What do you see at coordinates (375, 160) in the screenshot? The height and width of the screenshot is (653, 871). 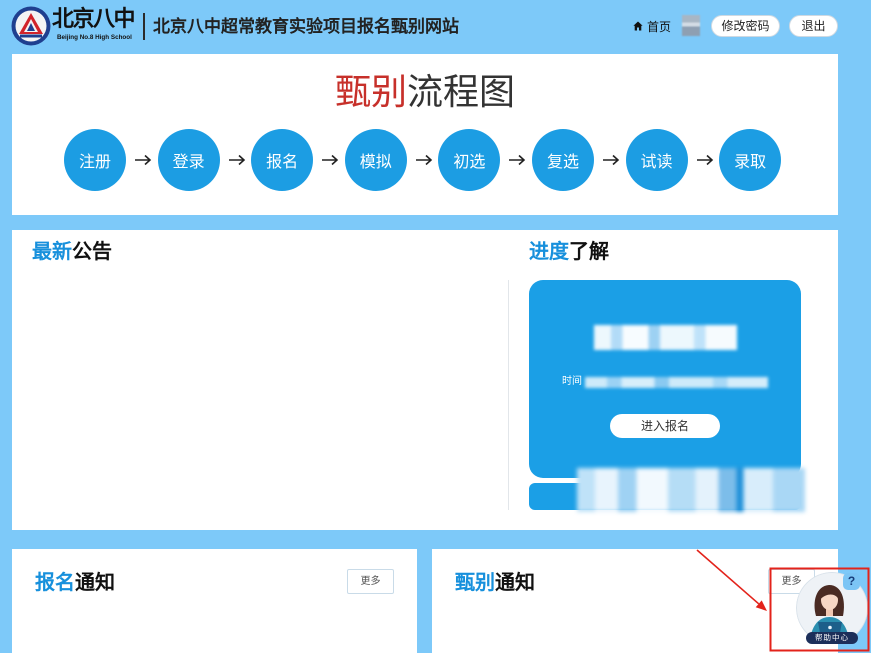 I see `flow-step-mock-test: 模拟` at bounding box center [375, 160].